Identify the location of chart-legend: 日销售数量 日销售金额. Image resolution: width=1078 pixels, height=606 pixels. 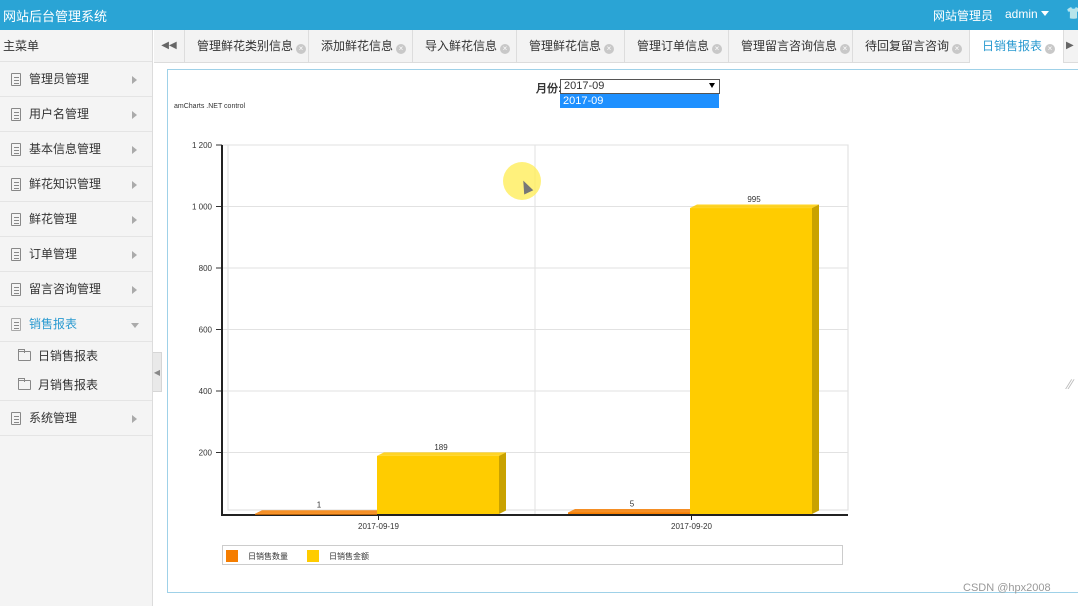
(532, 555).